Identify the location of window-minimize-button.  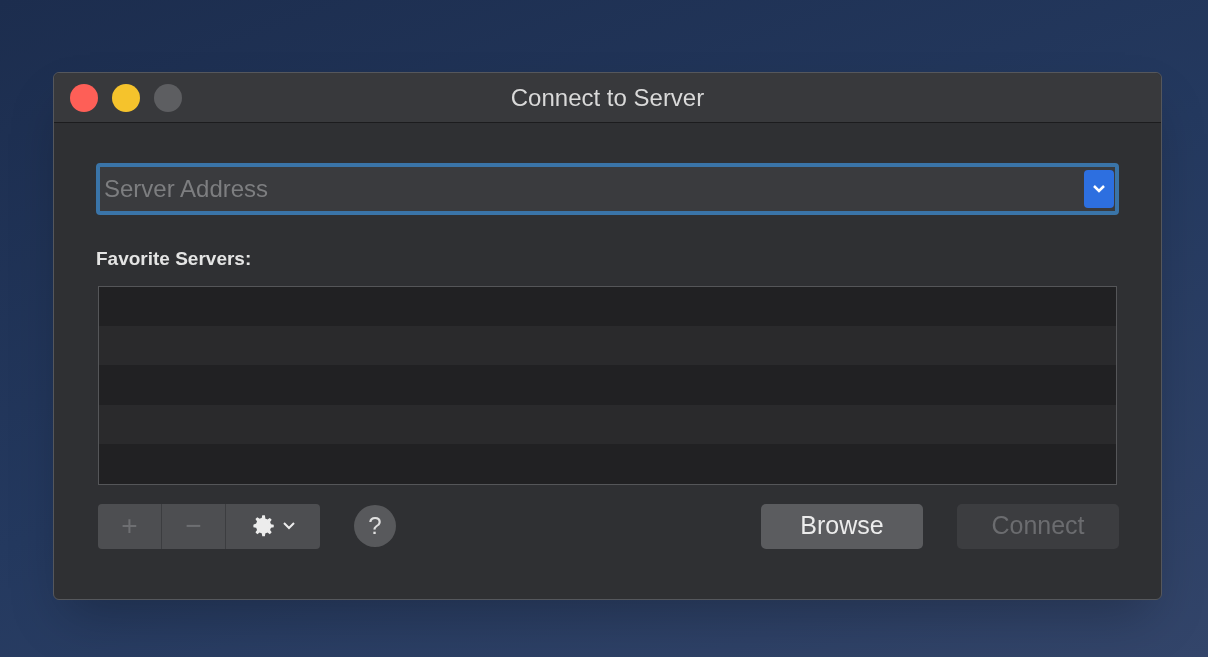
(126, 97).